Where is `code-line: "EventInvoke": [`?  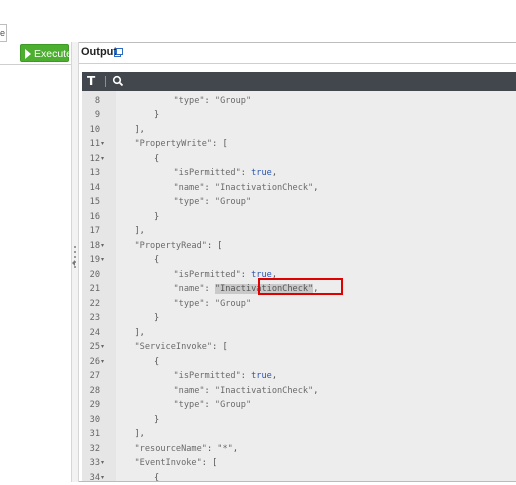
code-line: "EventInvoke": [ is located at coordinates (176, 463).